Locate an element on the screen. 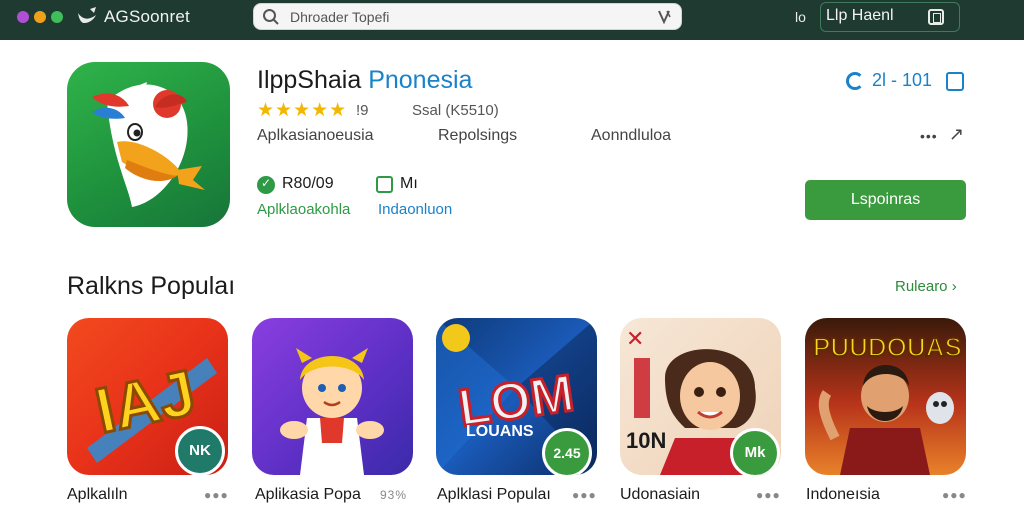  window-minimize-dot is located at coordinates (40, 17).